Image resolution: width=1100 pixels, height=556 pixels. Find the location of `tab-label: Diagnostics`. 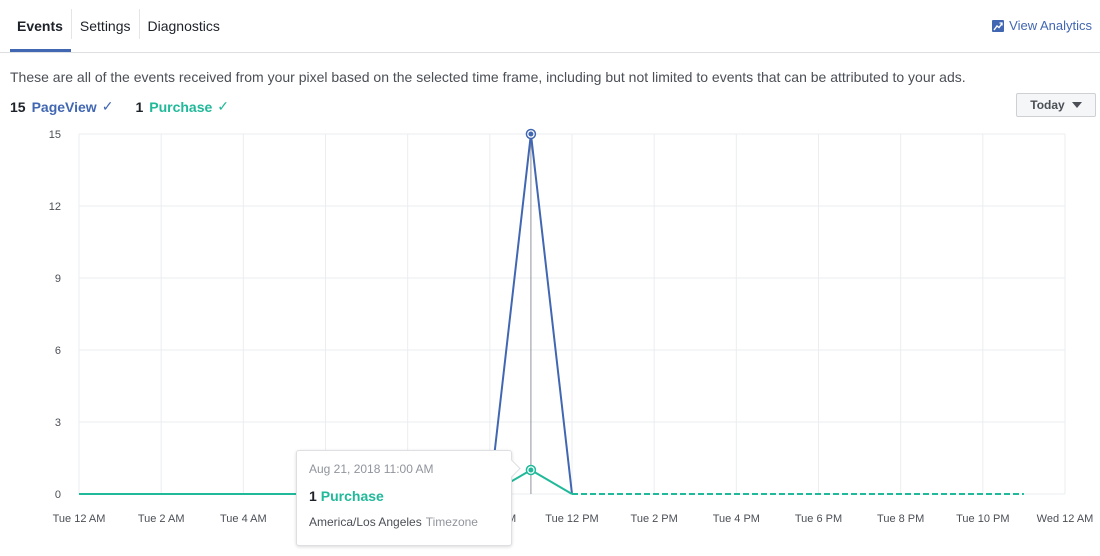

tab-label: Diagnostics is located at coordinates (183, 26).